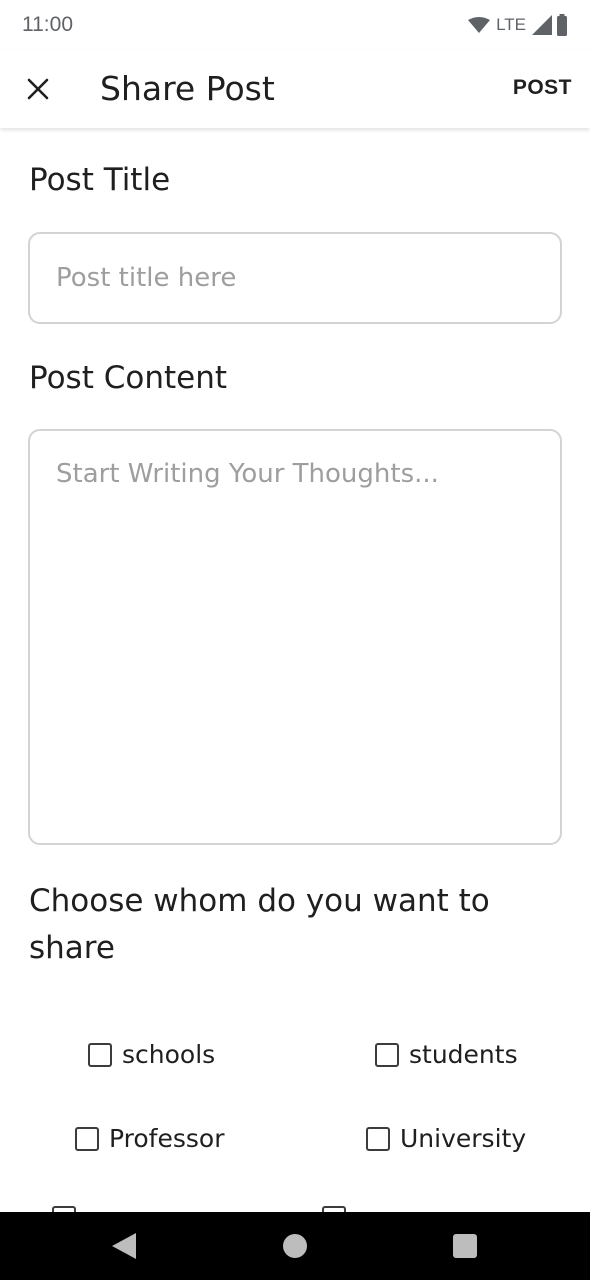 The height and width of the screenshot is (1280, 590). I want to click on status-bar: 11:00 LTE, so click(295, 25).